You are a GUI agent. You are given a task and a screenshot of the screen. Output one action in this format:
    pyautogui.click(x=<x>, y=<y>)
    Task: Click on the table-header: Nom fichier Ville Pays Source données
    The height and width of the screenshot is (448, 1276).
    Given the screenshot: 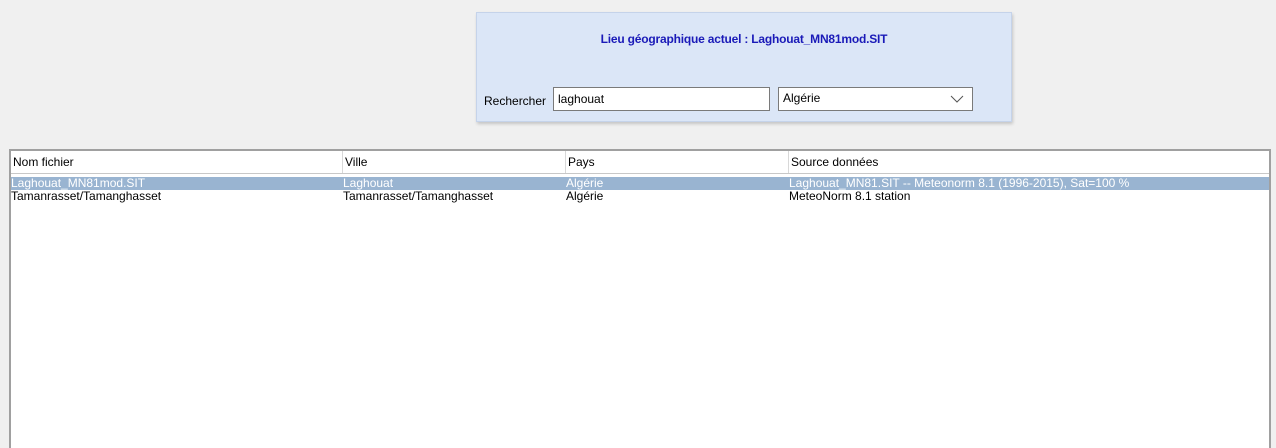 What is the action you would take?
    pyautogui.click(x=640, y=162)
    